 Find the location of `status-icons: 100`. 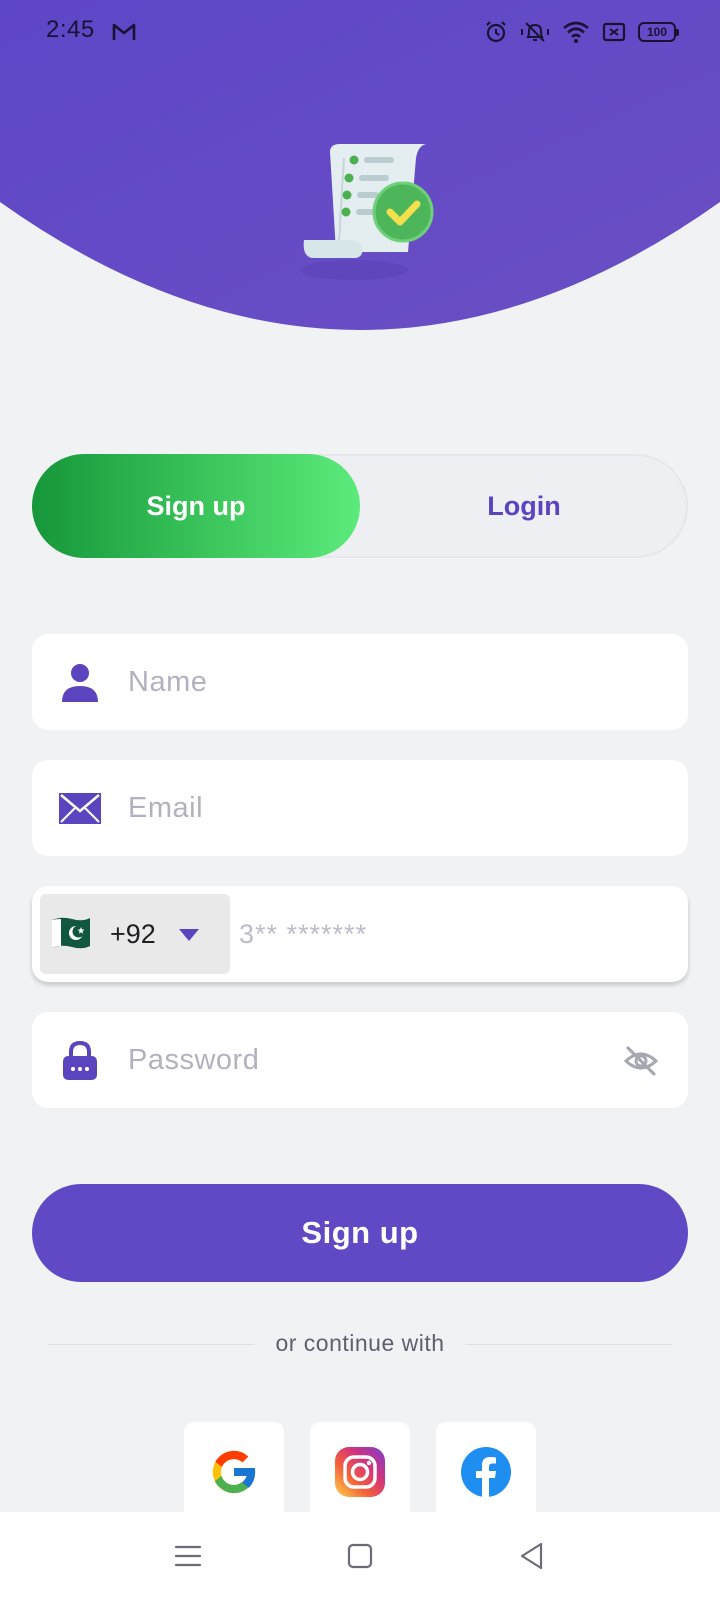

status-icons: 100 is located at coordinates (581, 32).